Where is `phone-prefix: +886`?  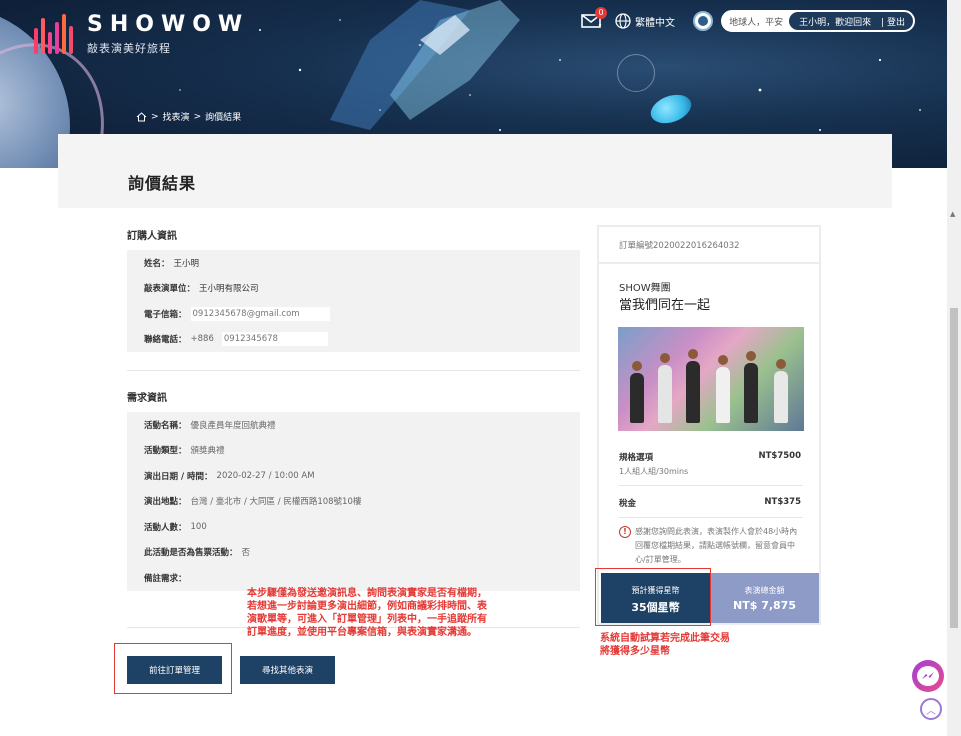 phone-prefix: +886 is located at coordinates (202, 339).